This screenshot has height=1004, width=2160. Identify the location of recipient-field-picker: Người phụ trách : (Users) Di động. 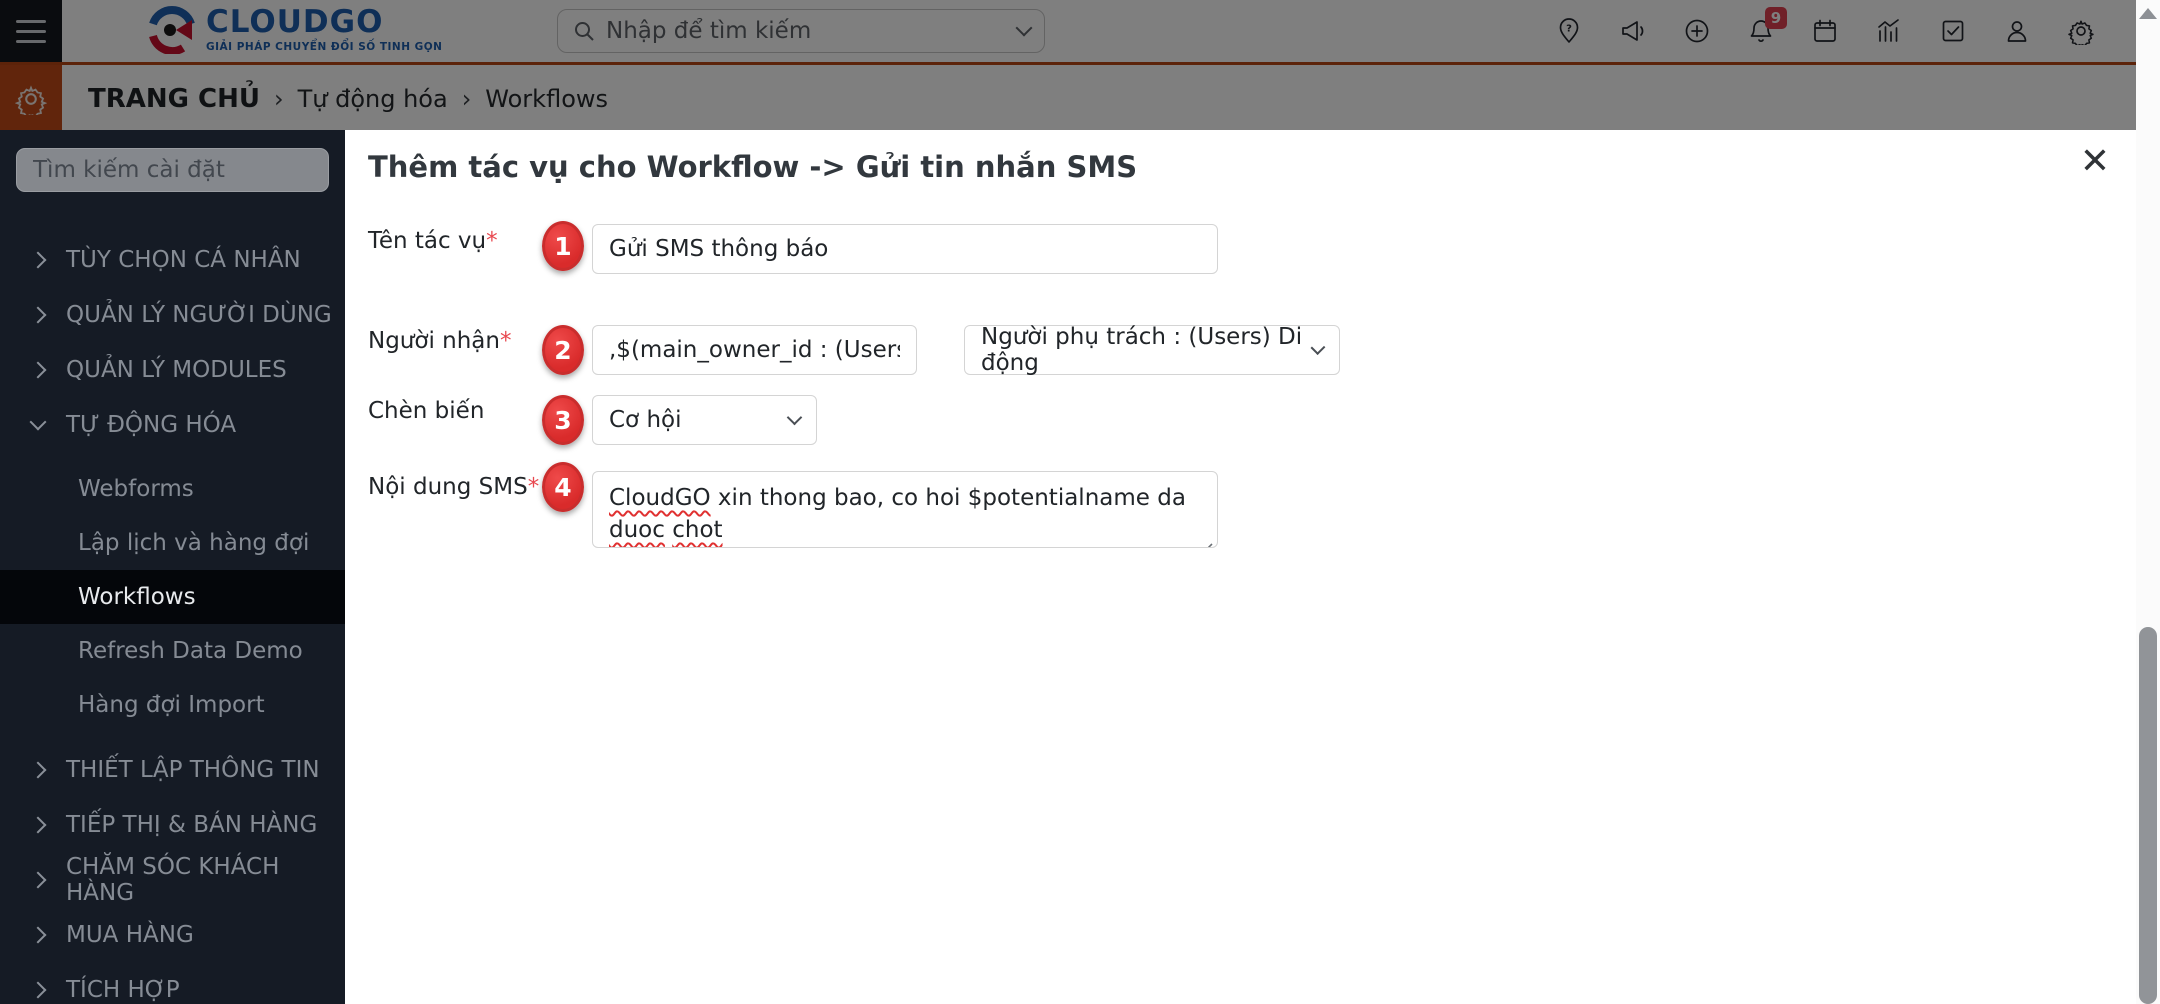
(1152, 350).